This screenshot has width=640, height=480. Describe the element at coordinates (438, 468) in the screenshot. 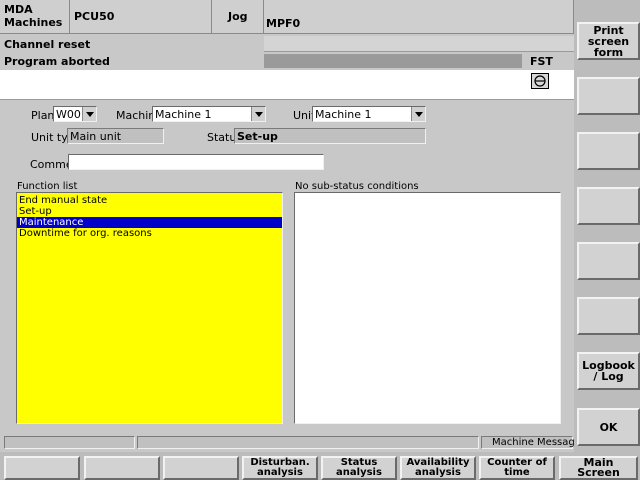

I see `availability-analysis-button: Availability analysis` at that location.